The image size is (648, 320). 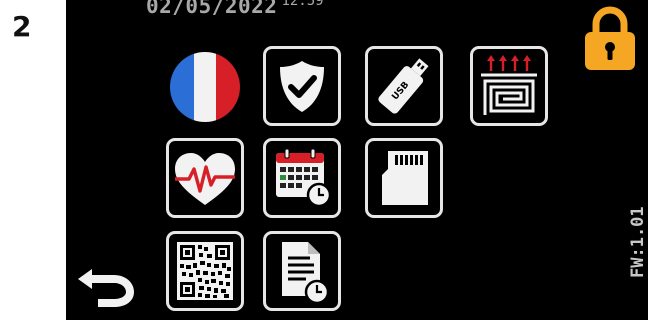 What do you see at coordinates (638, 242) in the screenshot?
I see `firmware-version: FW:1.01` at bounding box center [638, 242].